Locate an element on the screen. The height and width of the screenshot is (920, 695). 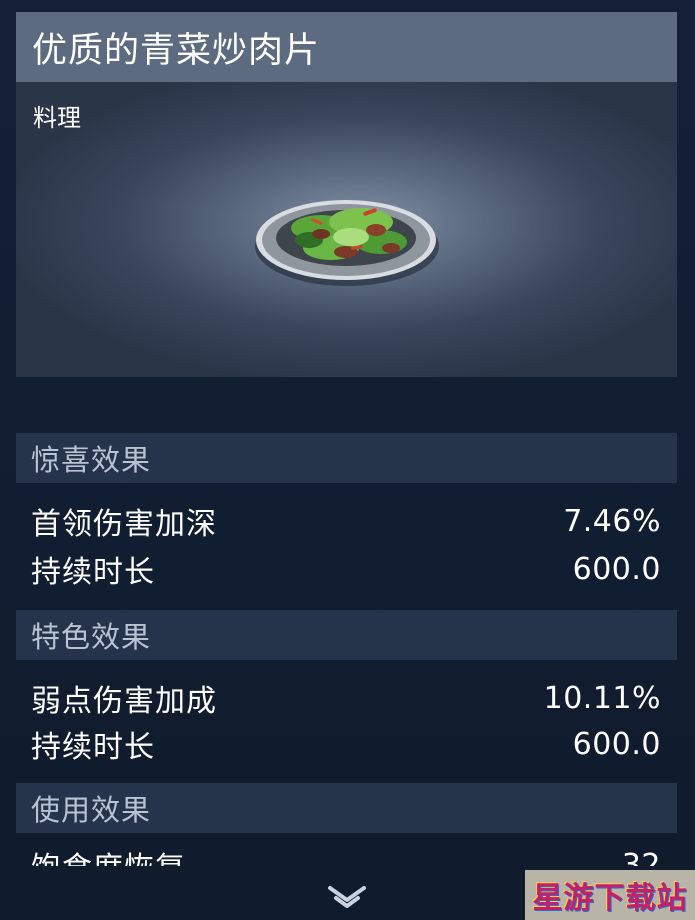
item-title-bar: 优质的青菜炒肉片 is located at coordinates (346, 47).